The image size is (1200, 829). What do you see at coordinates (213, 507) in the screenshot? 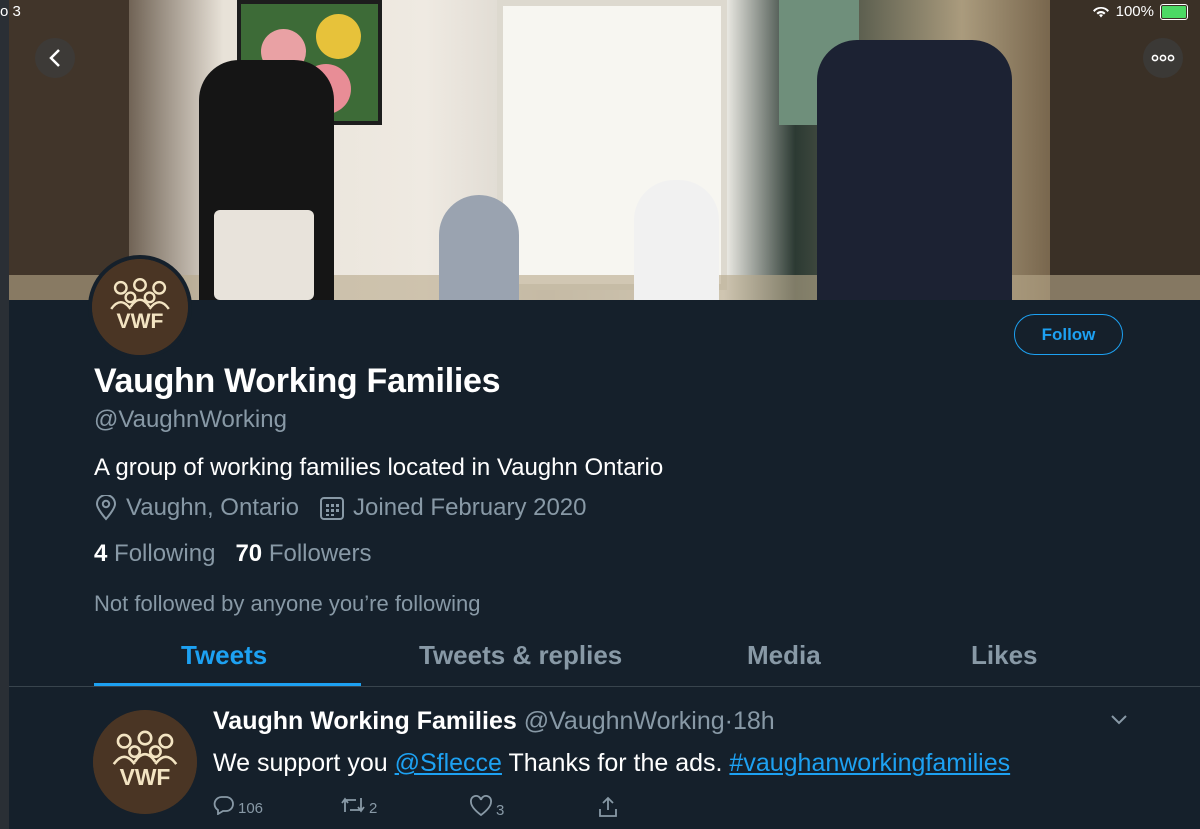
I see `profile-location: Vaughn, Ontario` at bounding box center [213, 507].